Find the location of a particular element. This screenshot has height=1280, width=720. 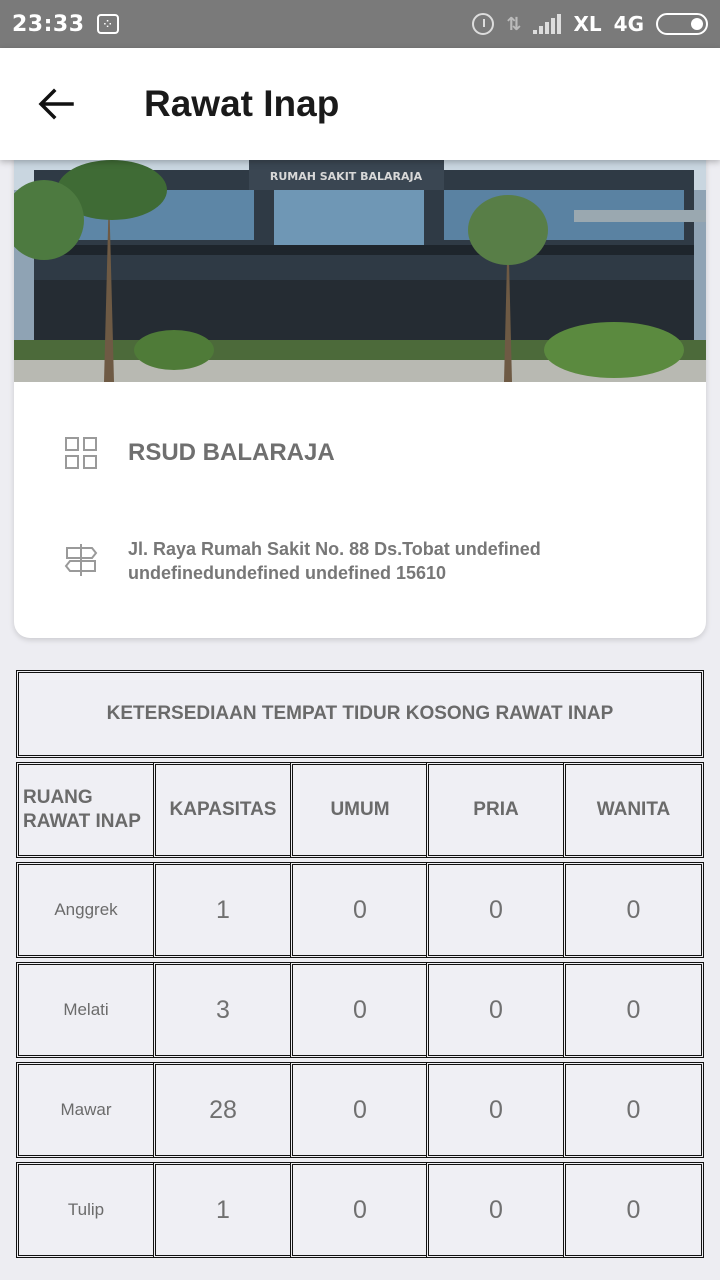

table-row-kapasitas: 28 is located at coordinates (223, 1110).